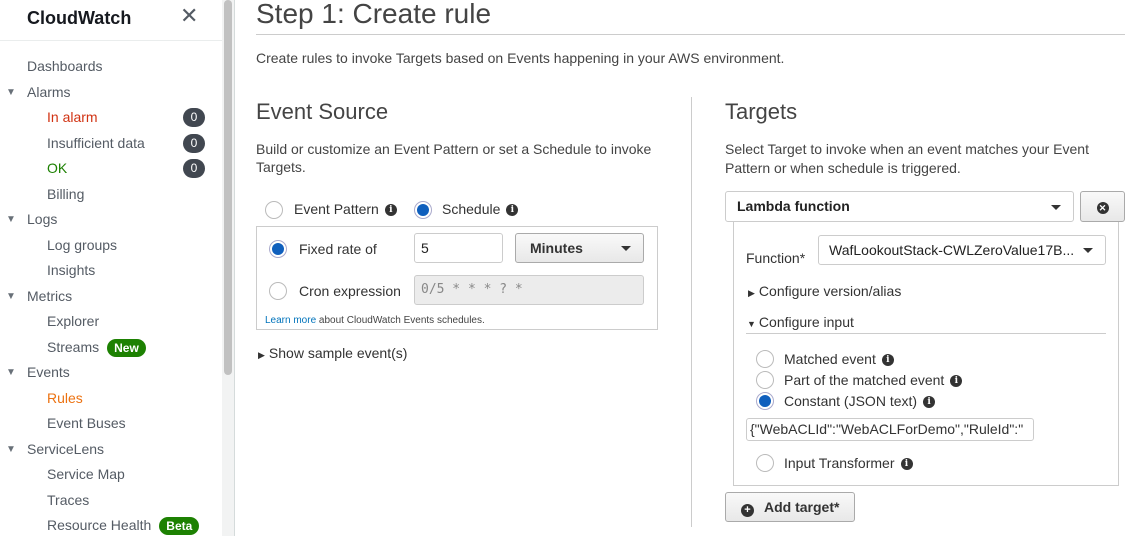  I want to click on configure-version-label: Configure version/alias, so click(830, 291).